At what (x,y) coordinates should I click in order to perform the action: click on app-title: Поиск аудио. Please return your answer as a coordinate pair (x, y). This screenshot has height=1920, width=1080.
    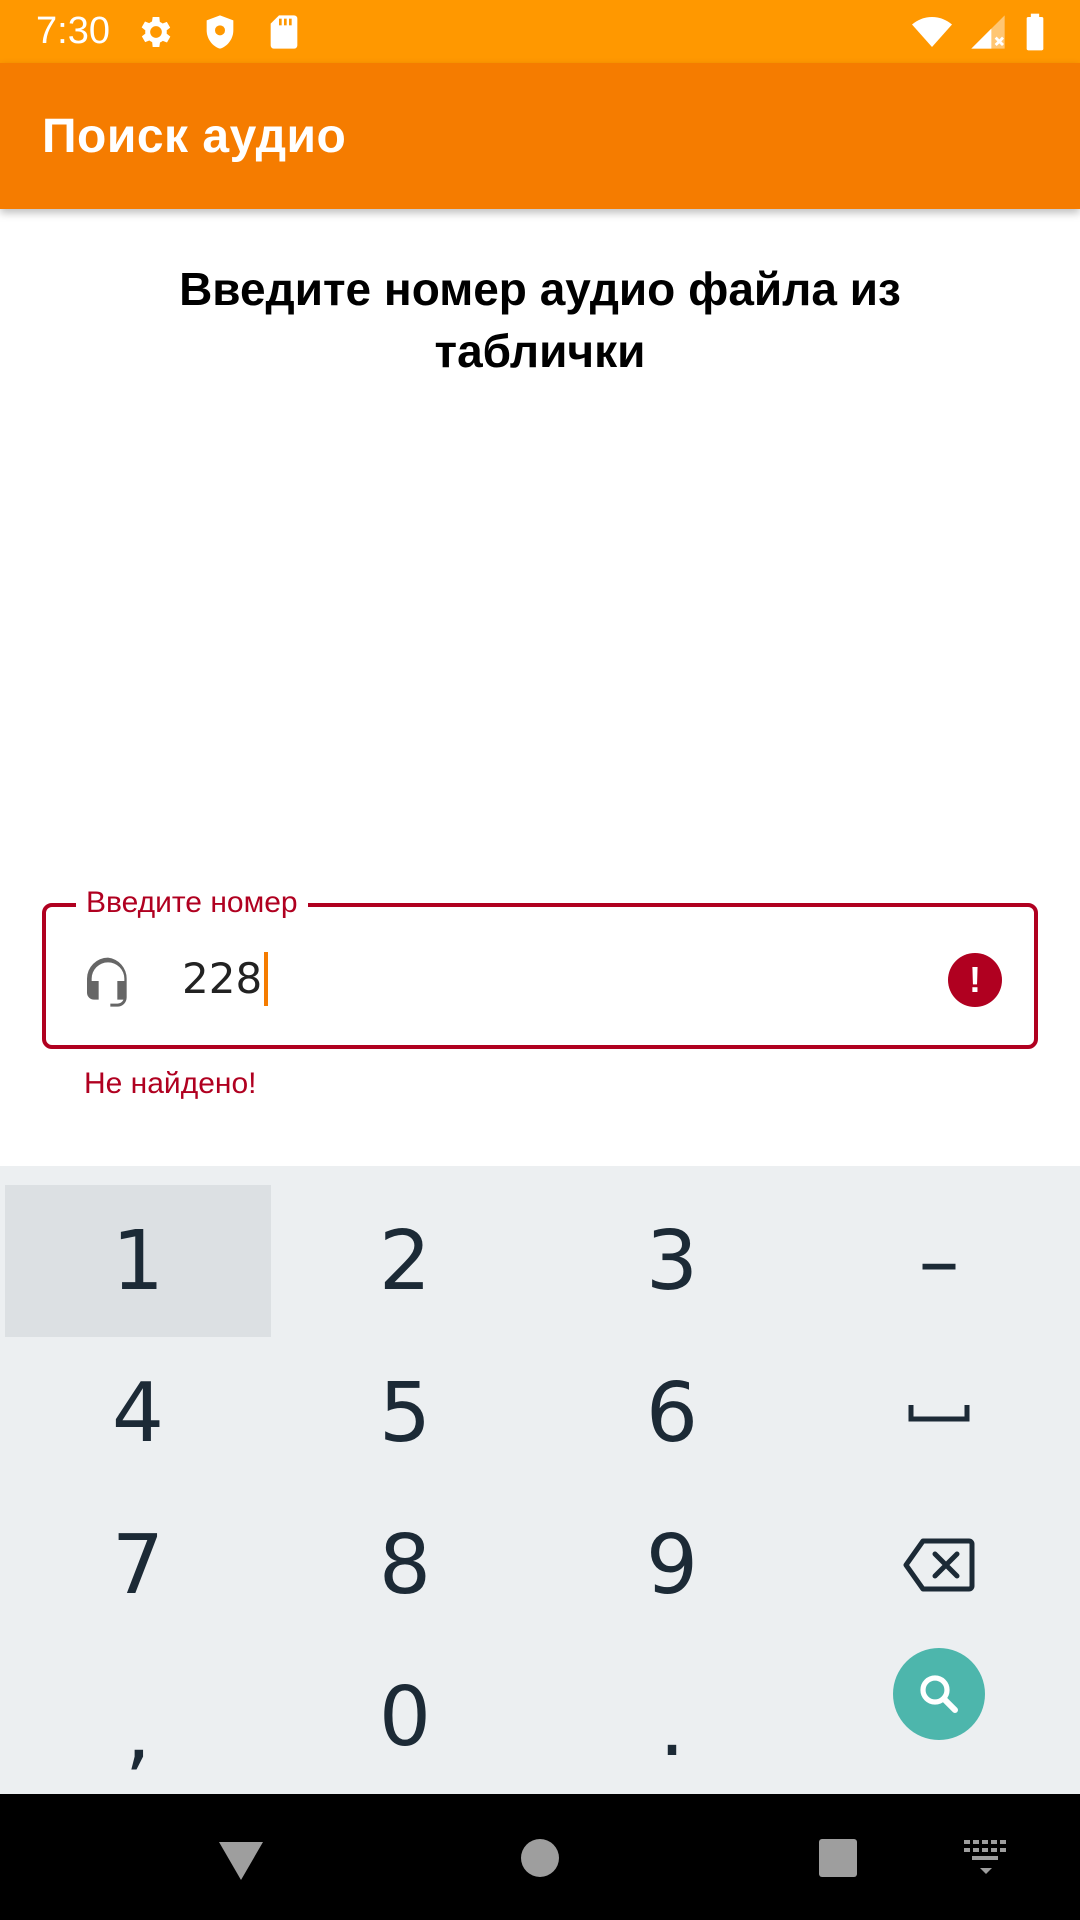
    Looking at the image, I should click on (194, 136).